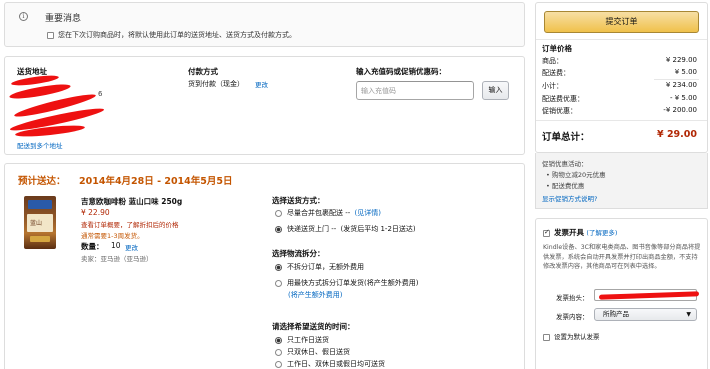 Image resolution: width=710 pixels, height=369 pixels. What do you see at coordinates (572, 298) in the screenshot?
I see `invoice-header-label: 发票抬头：` at bounding box center [572, 298].